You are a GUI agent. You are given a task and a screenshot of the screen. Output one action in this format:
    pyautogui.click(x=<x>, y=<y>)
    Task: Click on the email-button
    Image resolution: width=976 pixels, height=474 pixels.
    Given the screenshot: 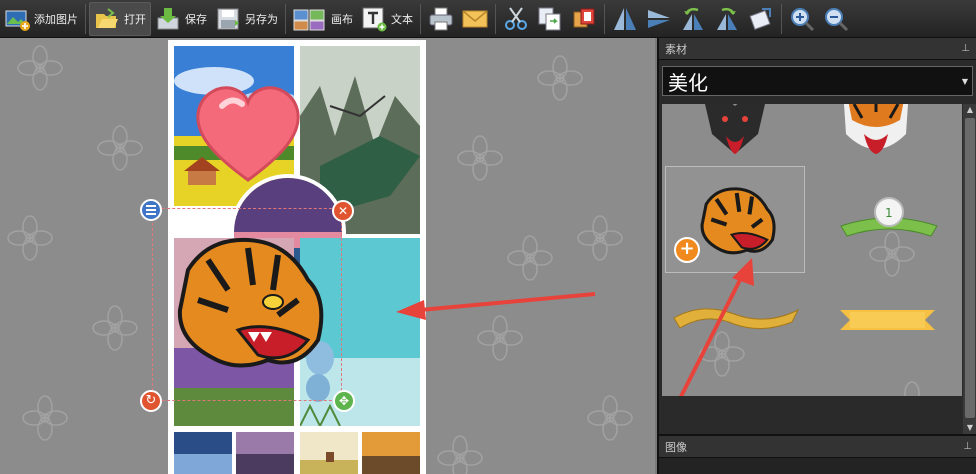 What is the action you would take?
    pyautogui.click(x=475, y=19)
    